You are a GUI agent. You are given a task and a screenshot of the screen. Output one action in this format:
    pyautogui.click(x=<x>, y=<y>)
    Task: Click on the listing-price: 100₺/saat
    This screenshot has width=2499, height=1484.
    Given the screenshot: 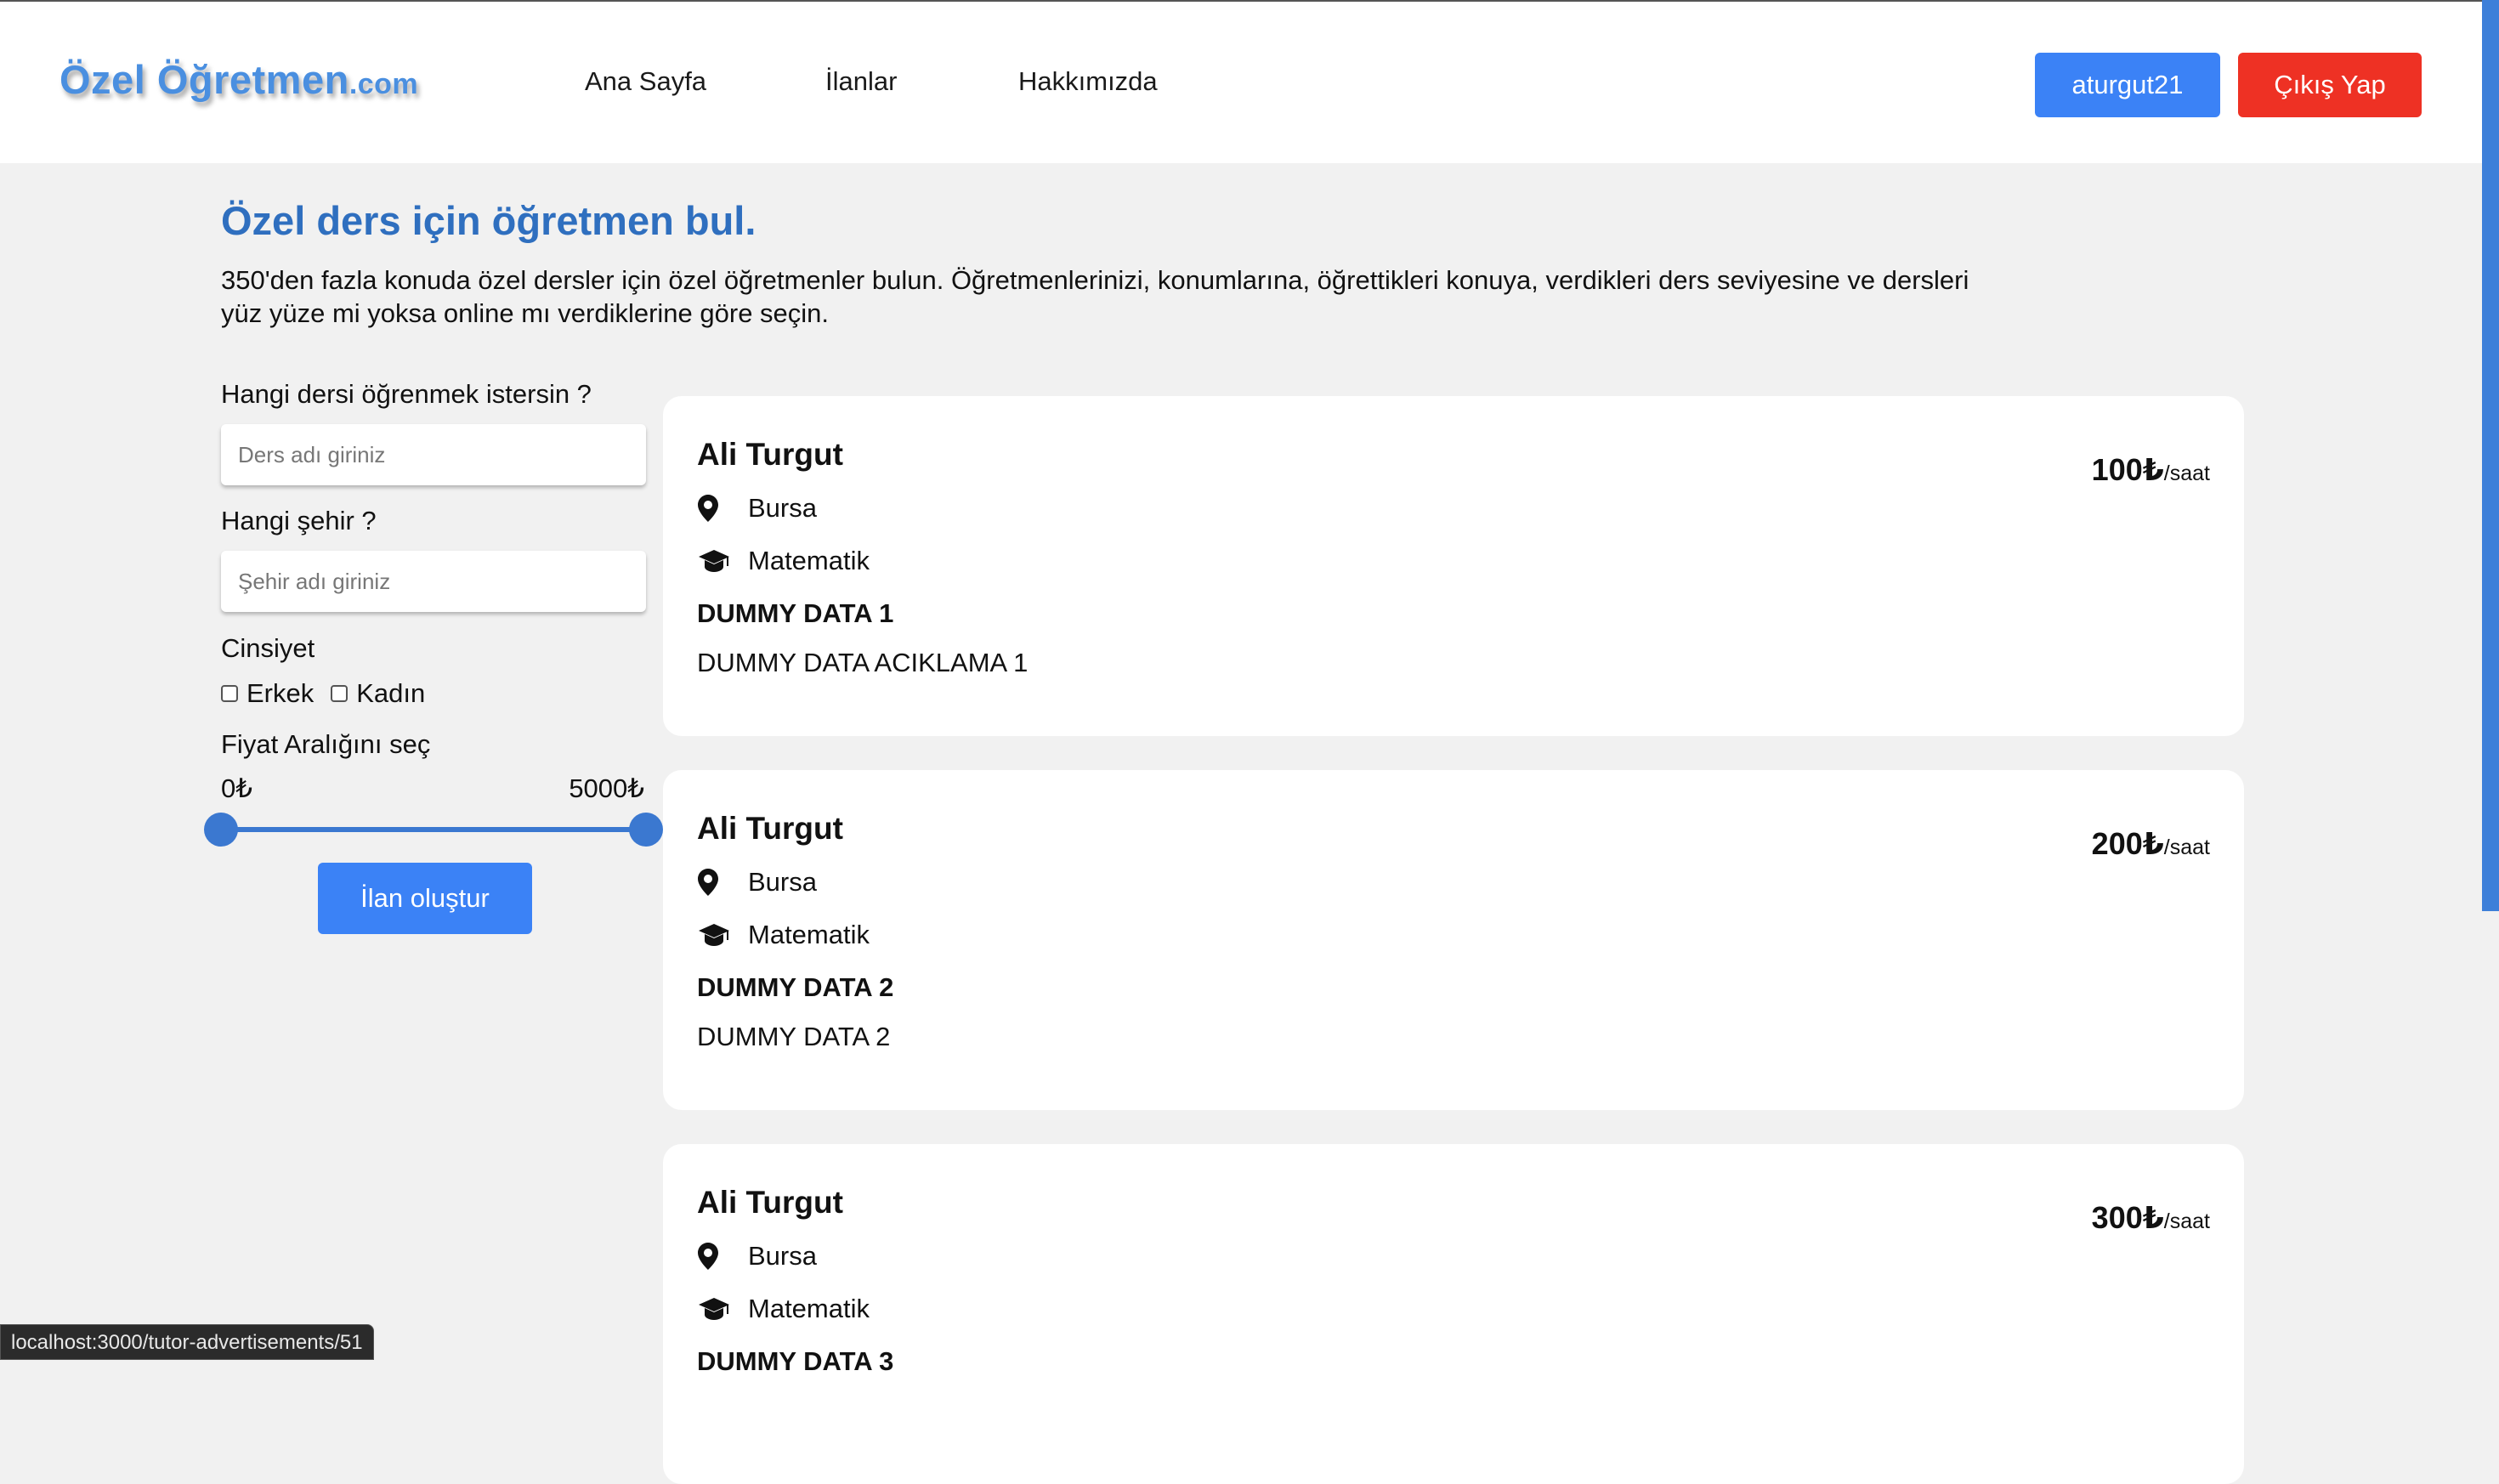 What is the action you would take?
    pyautogui.click(x=2151, y=470)
    